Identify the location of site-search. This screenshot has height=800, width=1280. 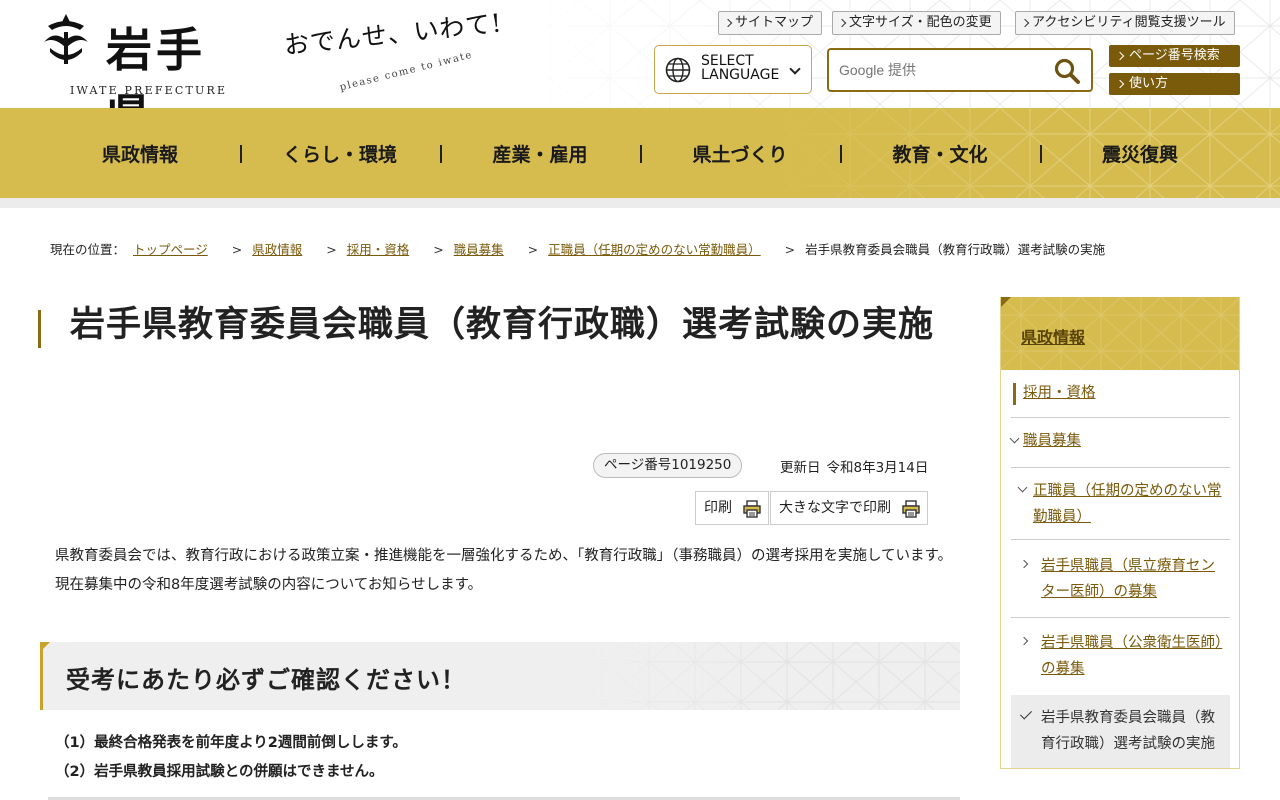
(960, 70).